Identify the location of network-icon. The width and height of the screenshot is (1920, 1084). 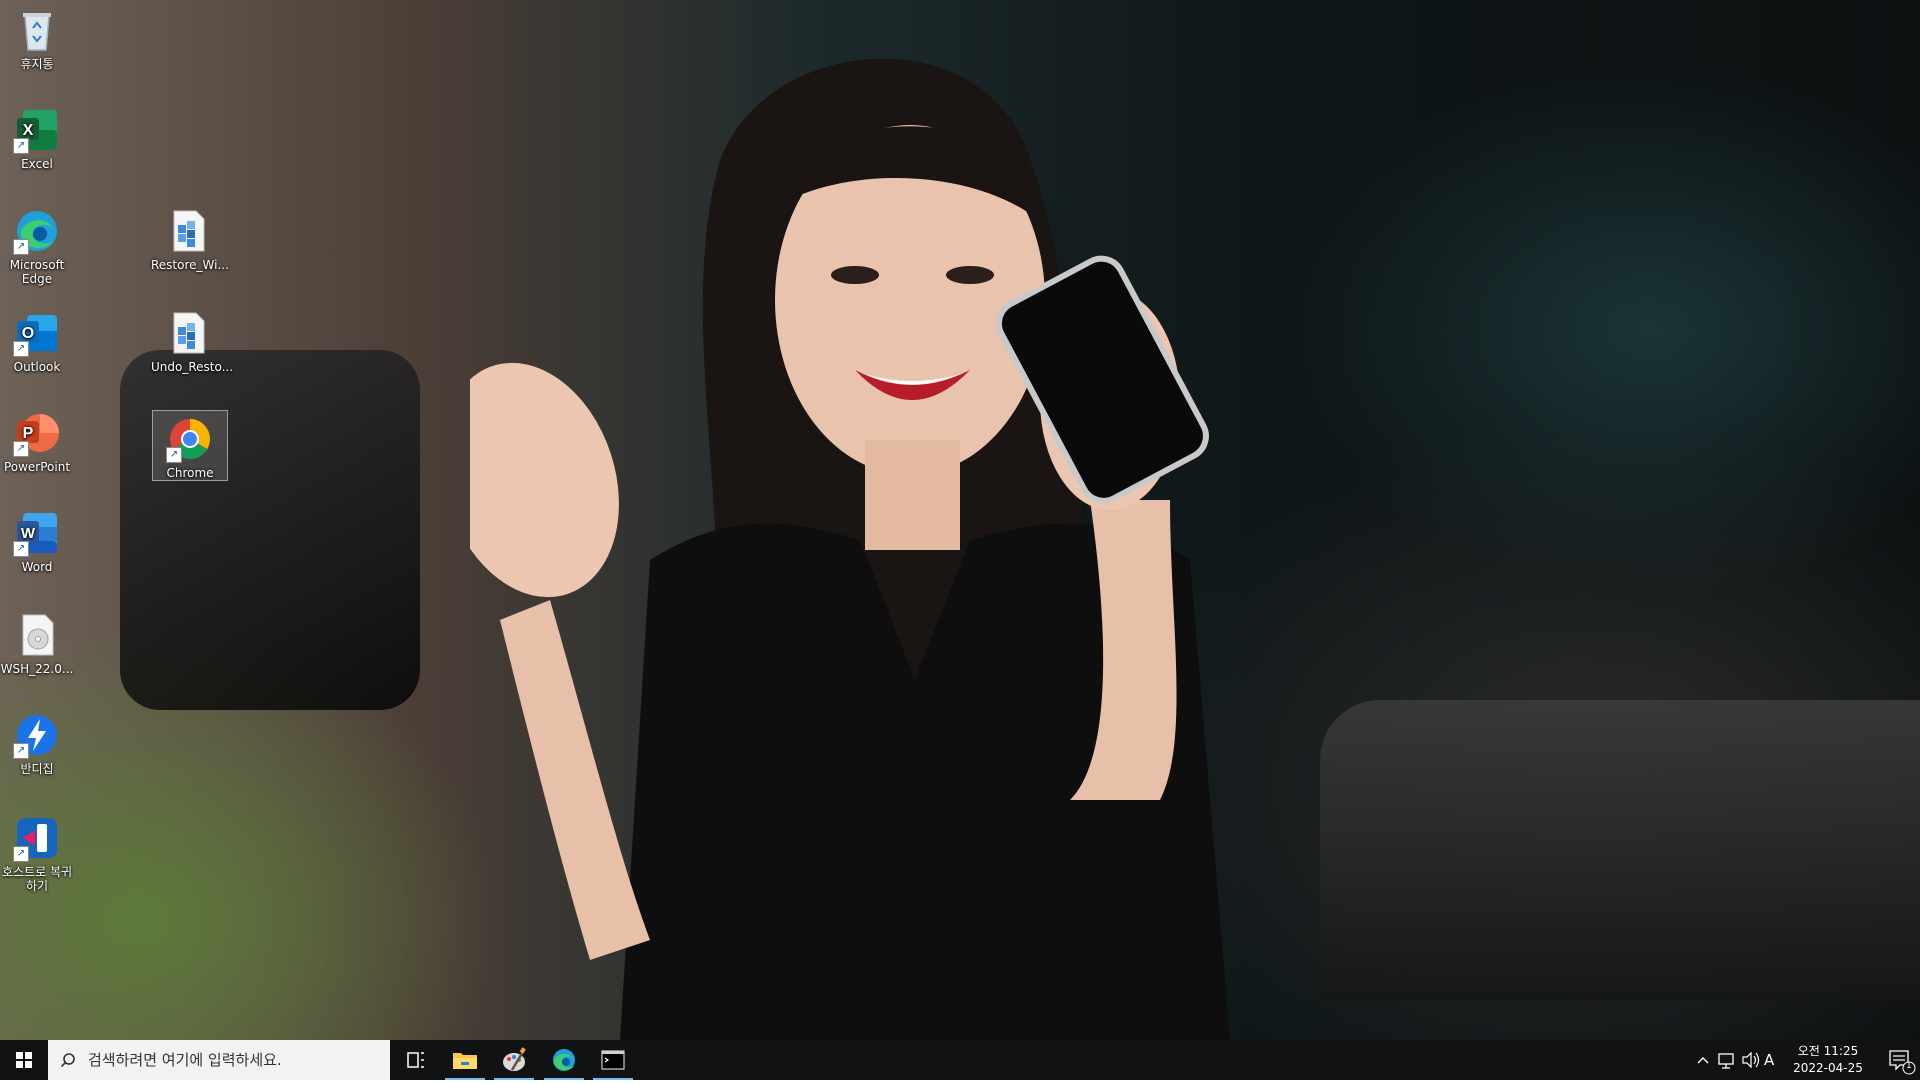
(1726, 1061).